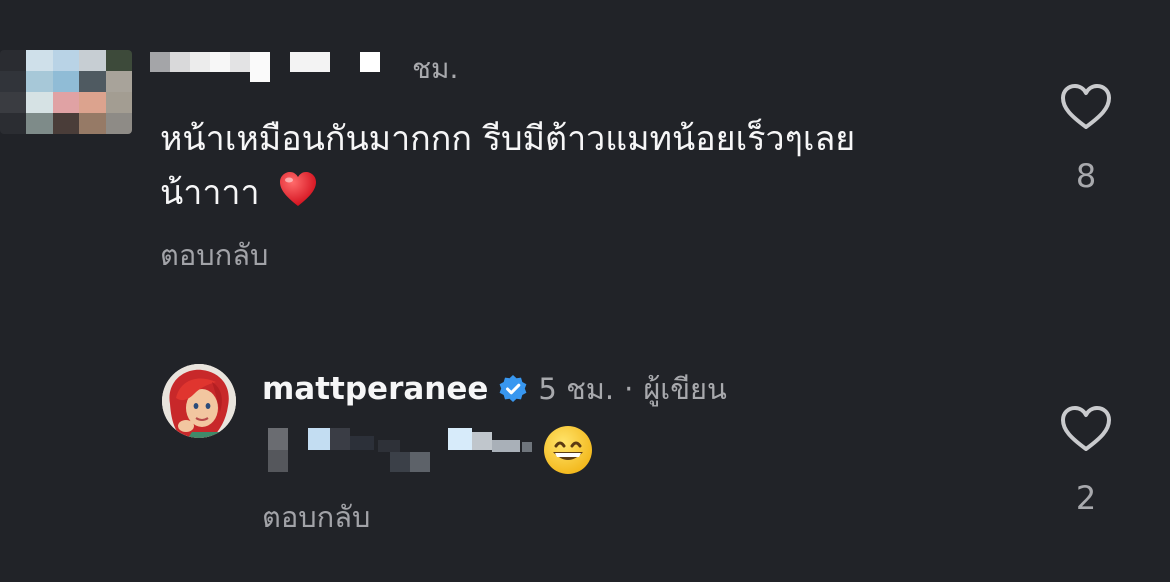  I want to click on comment-time: 5 ชม., so click(576, 389).